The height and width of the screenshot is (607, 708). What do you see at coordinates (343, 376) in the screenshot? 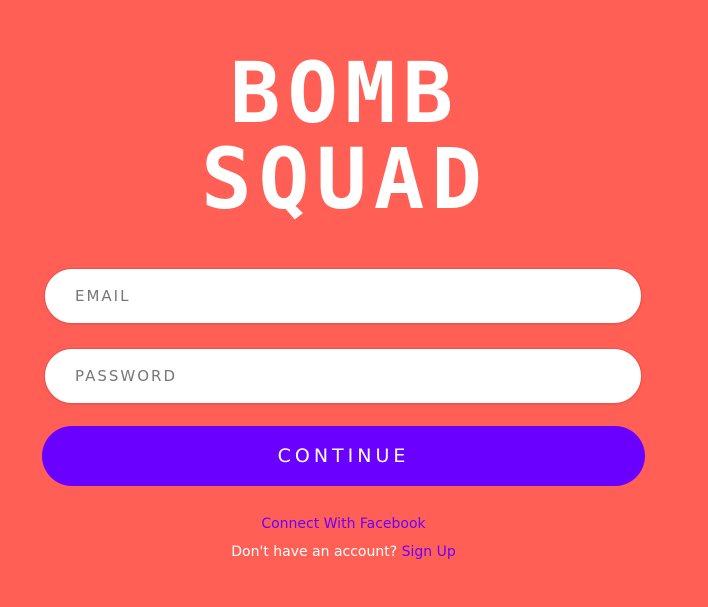
I see `password-field` at bounding box center [343, 376].